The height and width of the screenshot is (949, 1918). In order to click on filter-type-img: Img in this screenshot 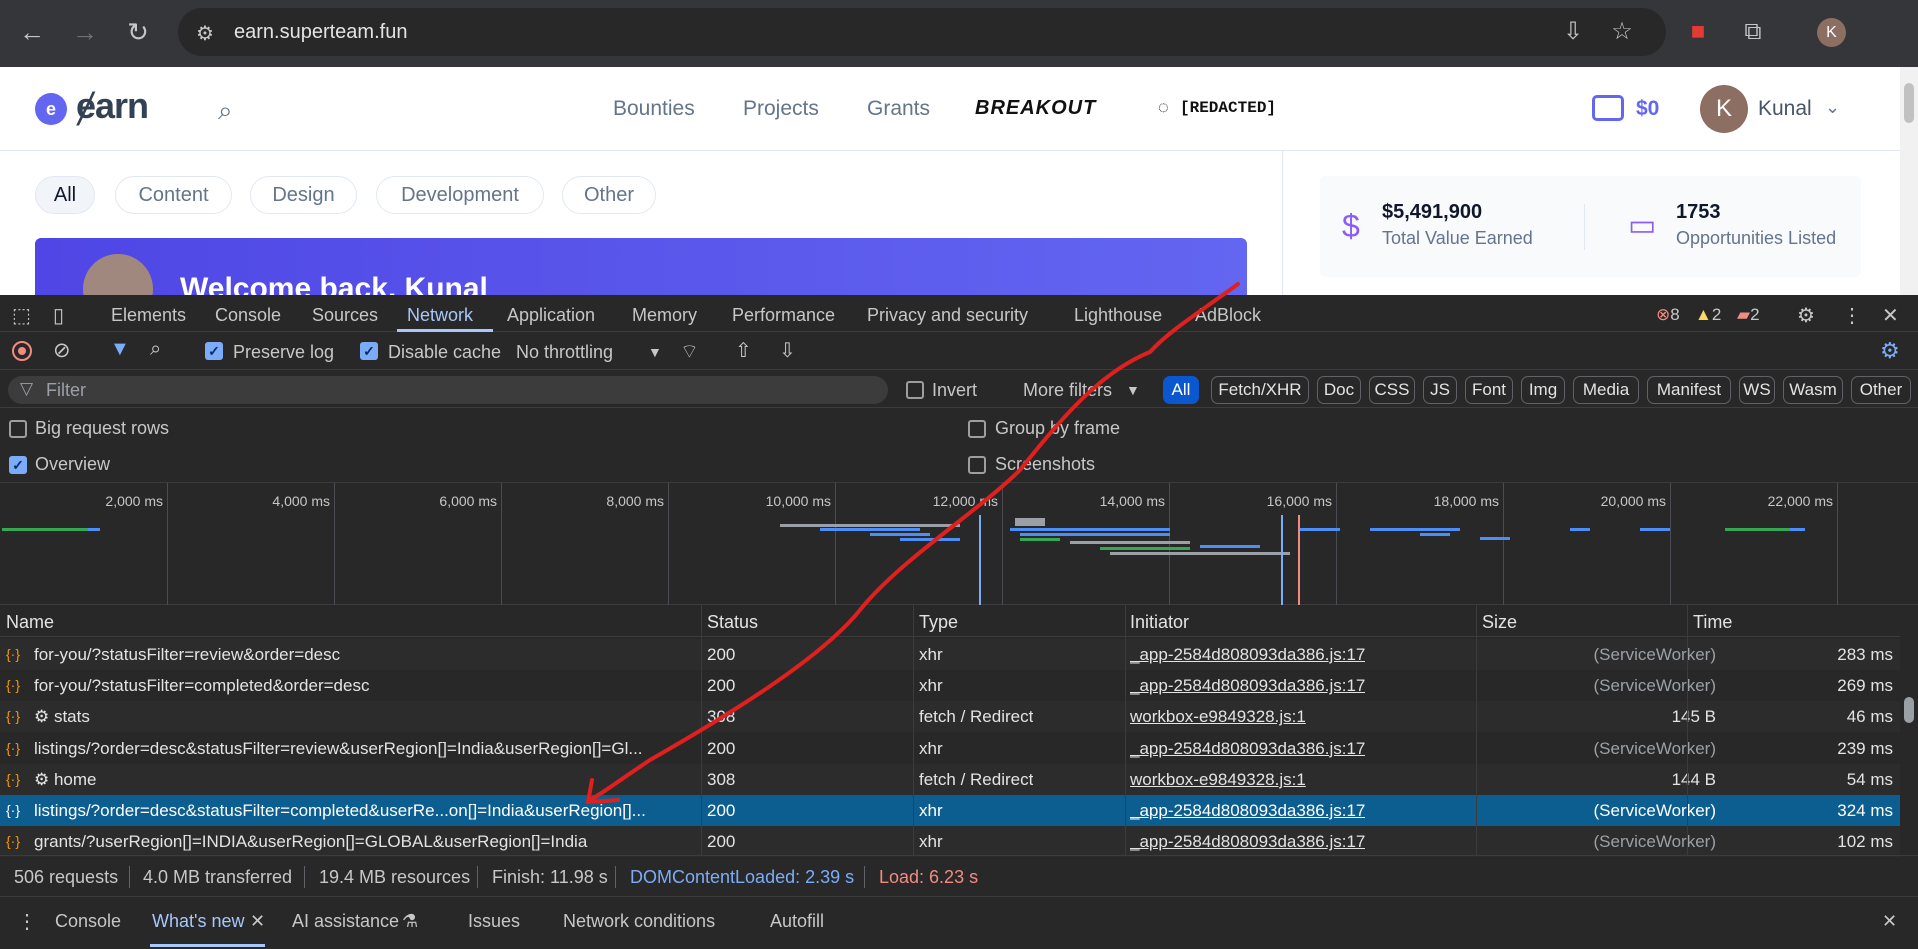, I will do `click(1543, 390)`.